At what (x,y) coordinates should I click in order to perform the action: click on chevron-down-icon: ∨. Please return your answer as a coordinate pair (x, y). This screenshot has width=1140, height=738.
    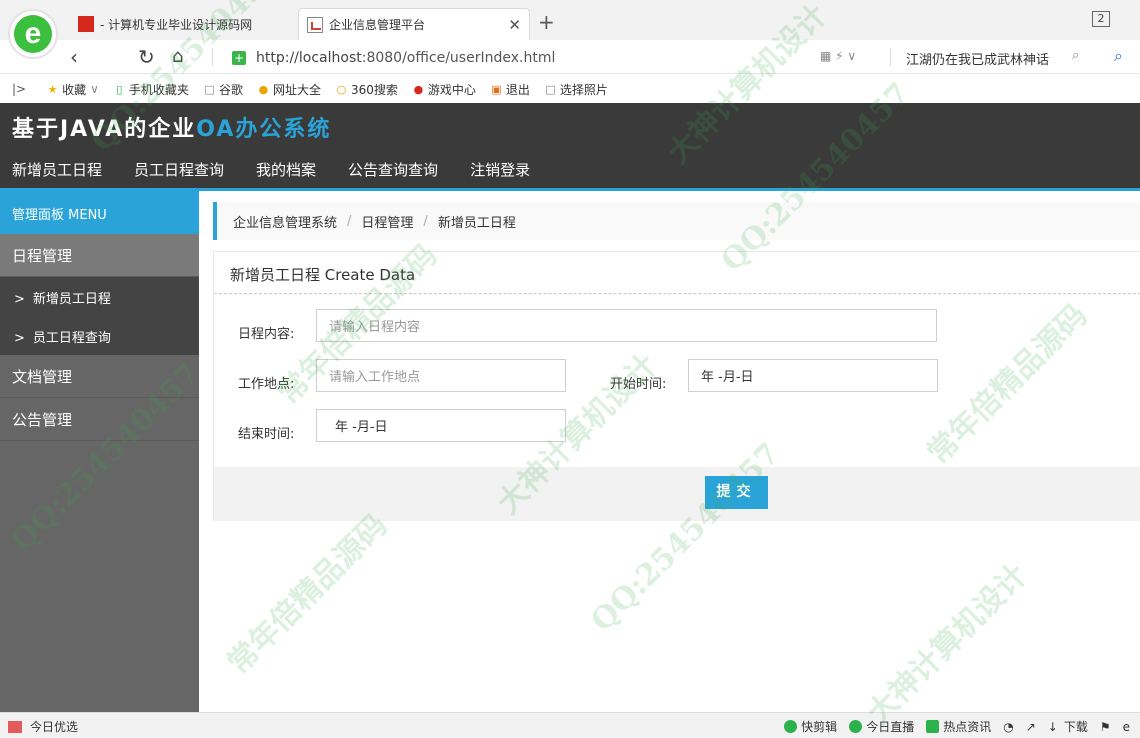
    Looking at the image, I should click on (94, 89).